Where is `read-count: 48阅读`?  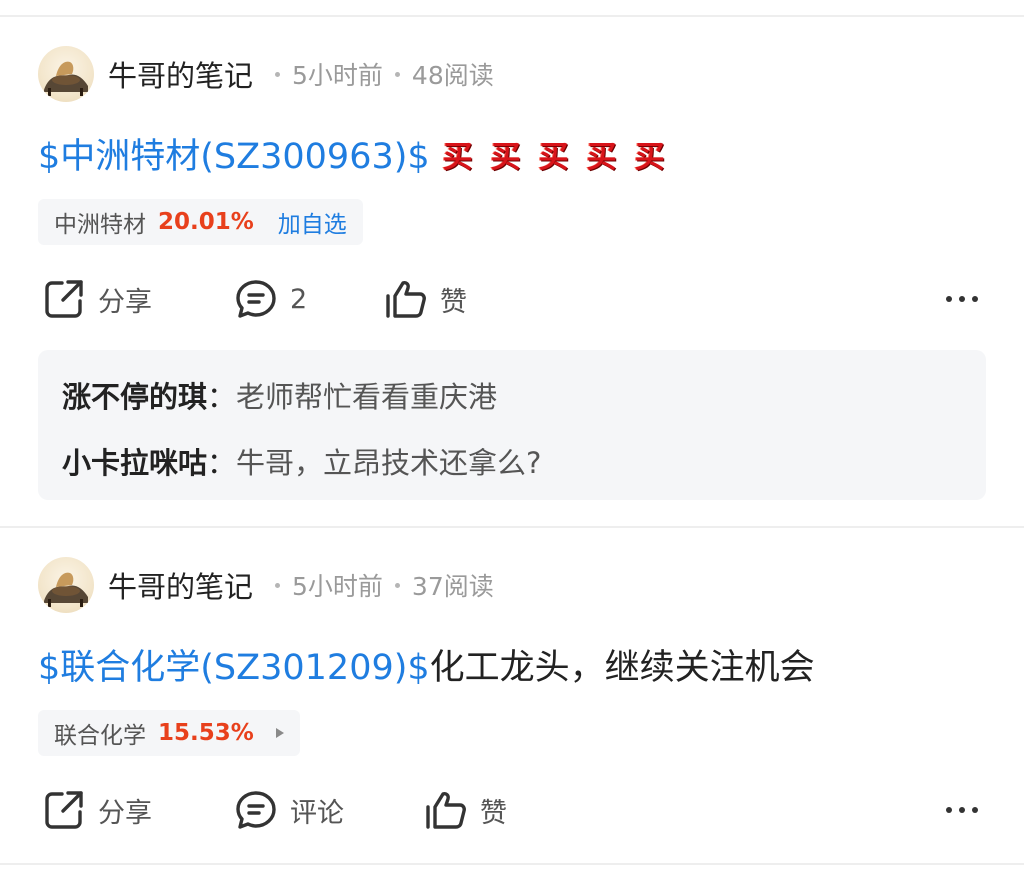 read-count: 48阅读 is located at coordinates (452, 75).